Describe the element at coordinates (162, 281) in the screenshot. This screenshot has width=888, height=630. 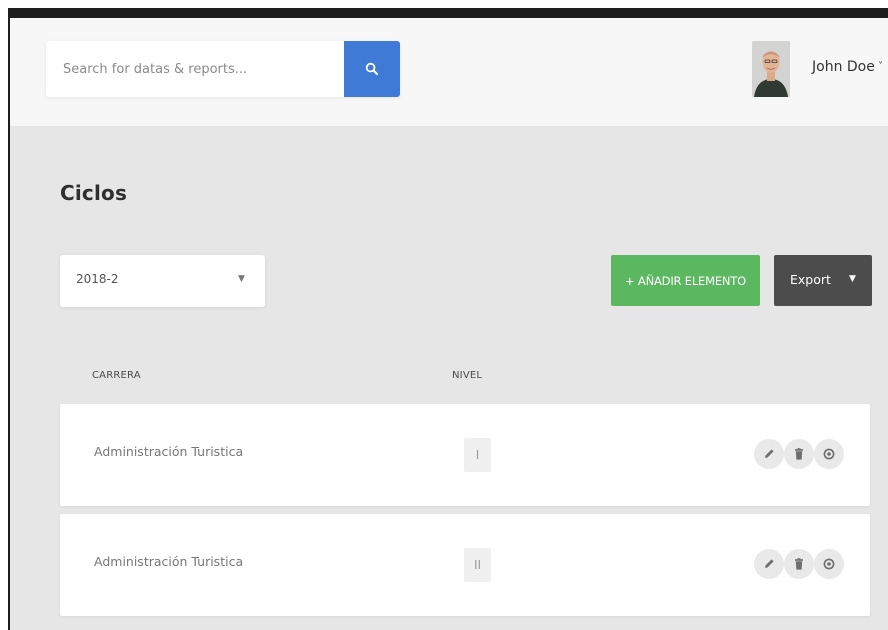
I see `cycle-select: 2018-2 ▼` at that location.